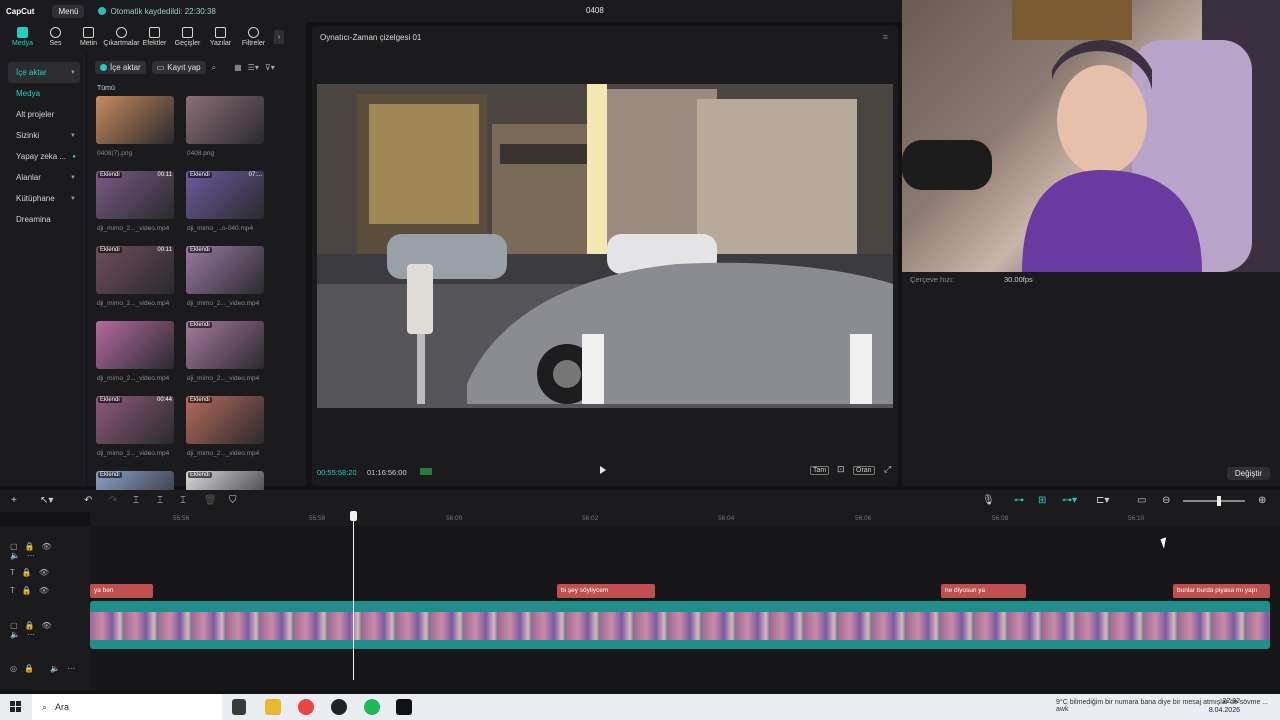 Image resolution: width=1280 pixels, height=720 pixels. I want to click on sidebar-item-ai: Yapay zeka ... ●, so click(44, 156).